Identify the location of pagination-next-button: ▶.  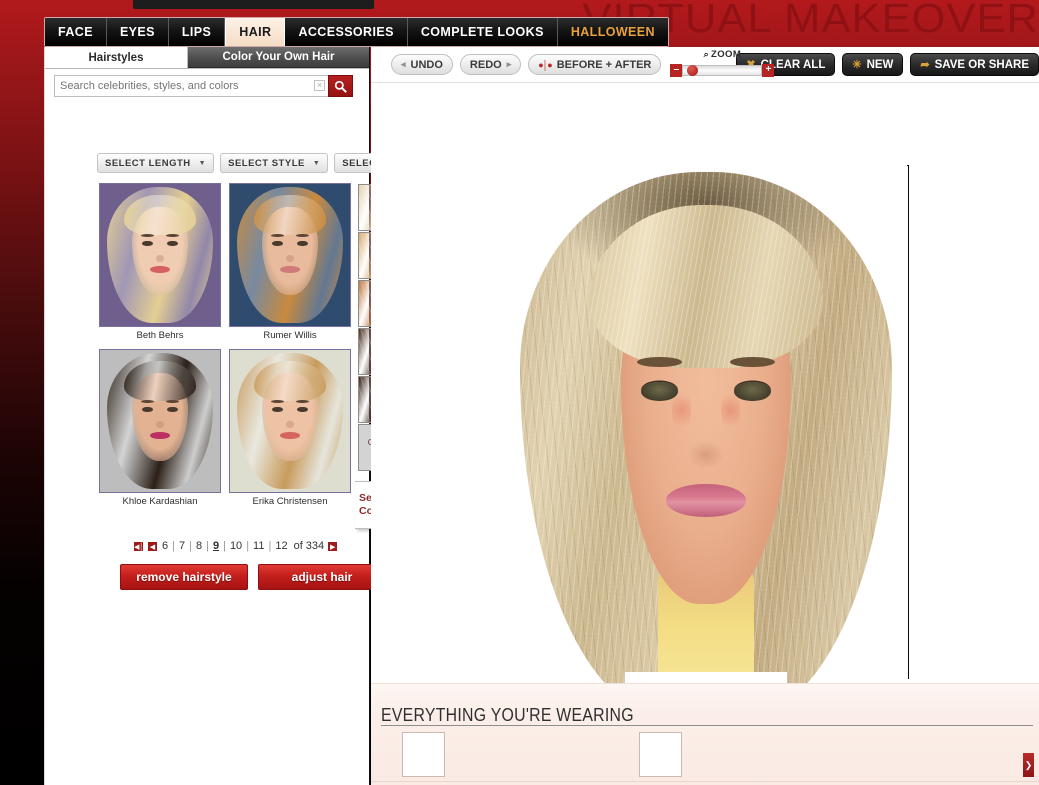
(333, 546).